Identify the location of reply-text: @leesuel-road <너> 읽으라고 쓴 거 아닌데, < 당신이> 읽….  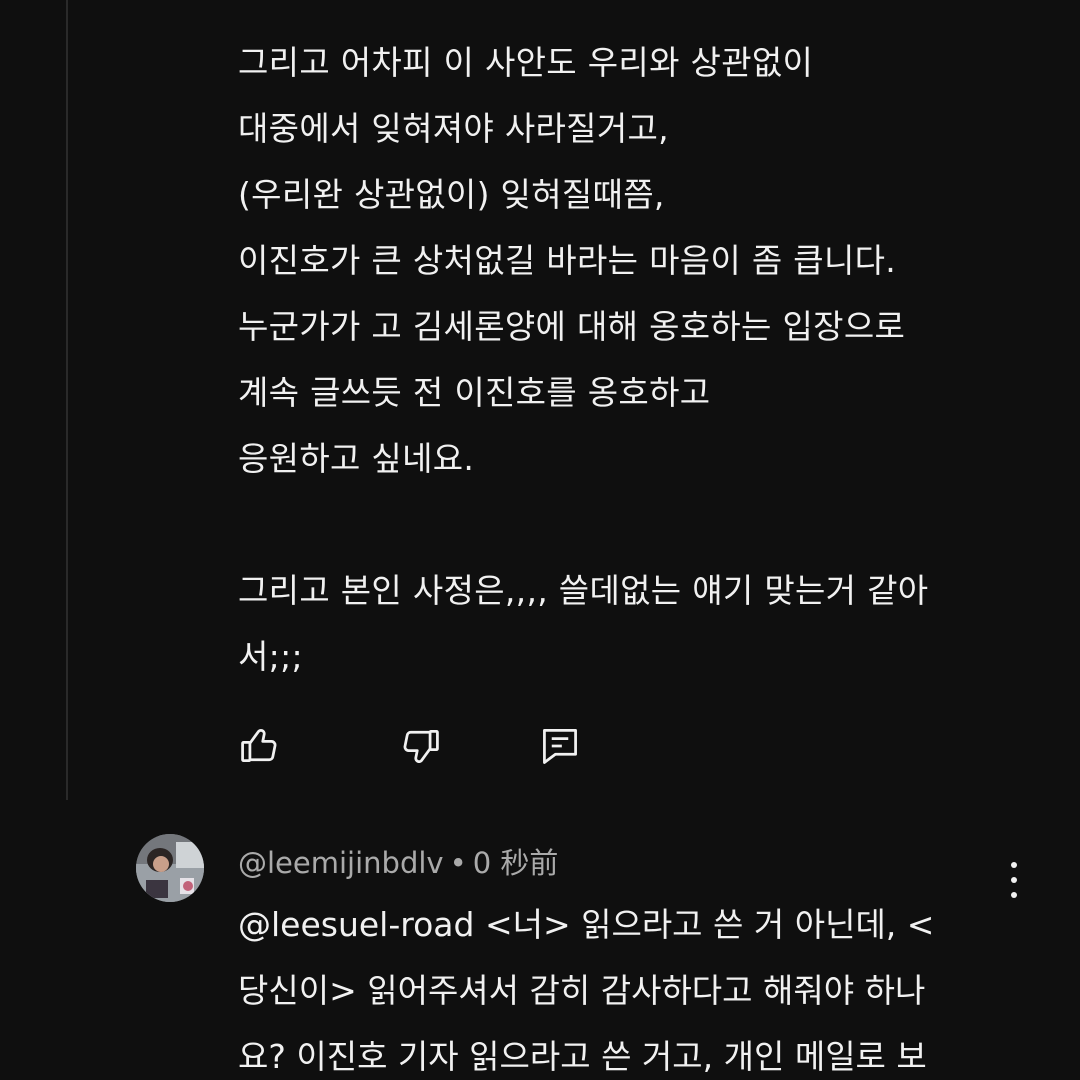
(638, 986).